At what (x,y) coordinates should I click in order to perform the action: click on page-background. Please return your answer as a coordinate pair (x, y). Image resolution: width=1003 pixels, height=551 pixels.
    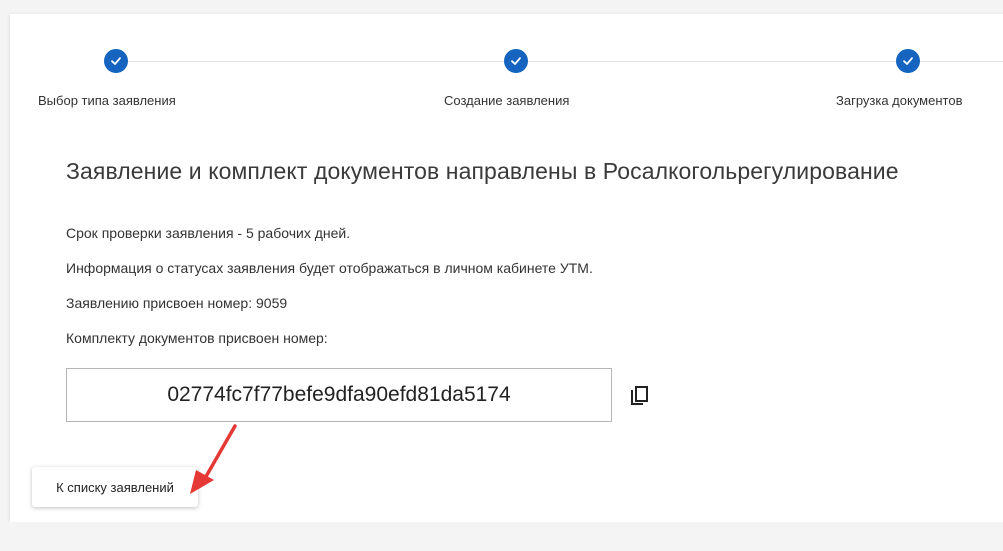
    Looking at the image, I should click on (501, 536).